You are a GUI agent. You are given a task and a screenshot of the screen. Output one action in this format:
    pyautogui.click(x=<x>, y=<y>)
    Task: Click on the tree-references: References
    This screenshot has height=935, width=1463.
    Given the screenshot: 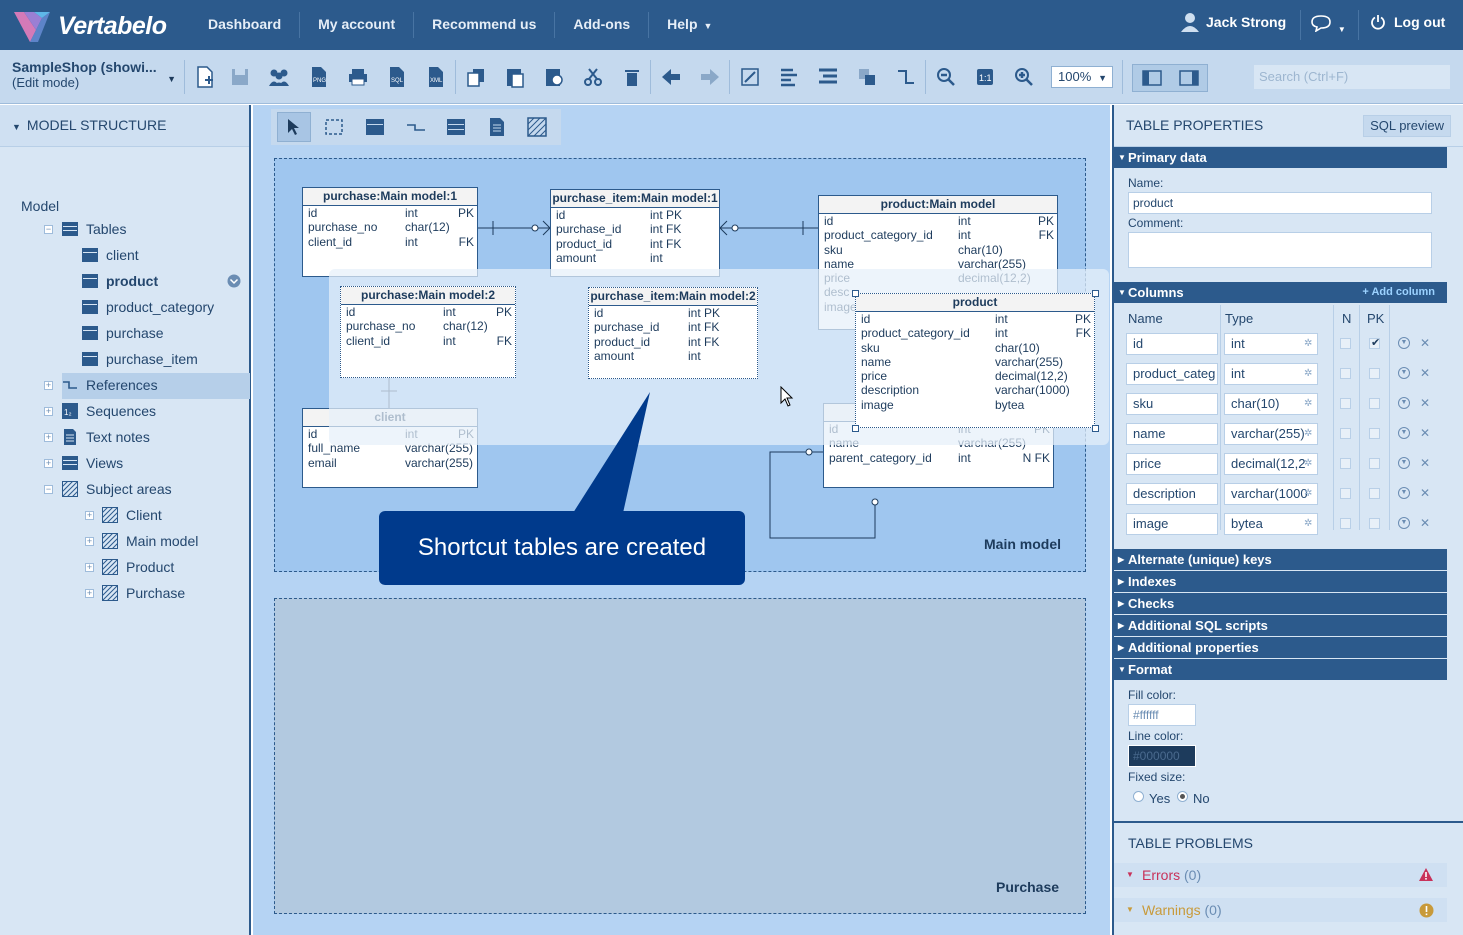 What is the action you would take?
    pyautogui.click(x=110, y=385)
    